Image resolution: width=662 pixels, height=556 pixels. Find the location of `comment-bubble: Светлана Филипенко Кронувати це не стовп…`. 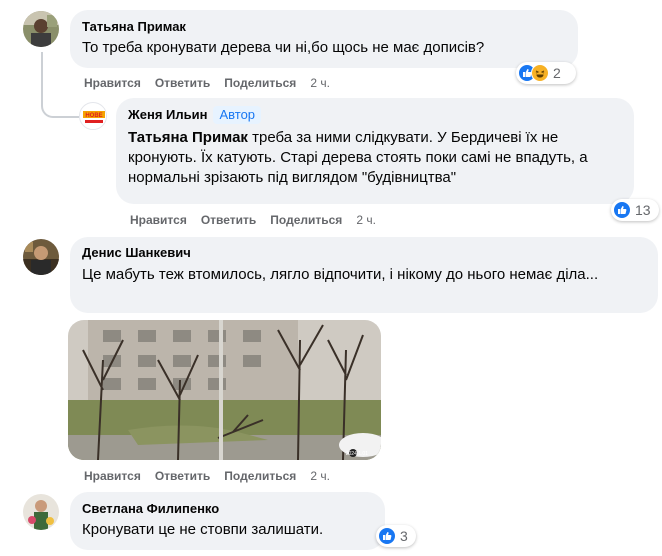

comment-bubble: Светлана Филипенко Кронувати це не стовп… is located at coordinates (227, 521).